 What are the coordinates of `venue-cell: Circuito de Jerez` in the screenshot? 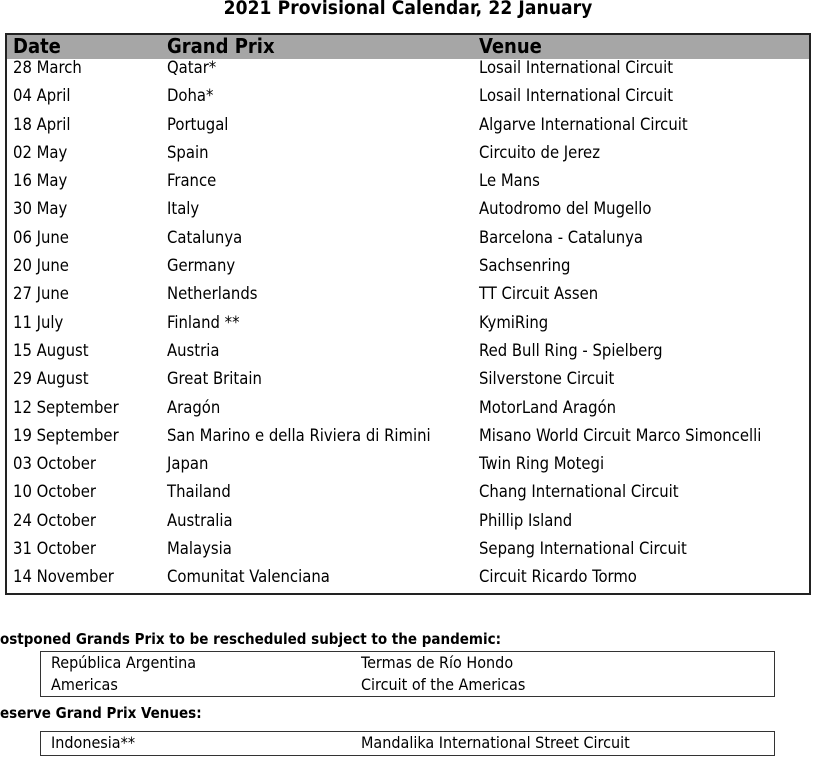 It's located at (539, 152).